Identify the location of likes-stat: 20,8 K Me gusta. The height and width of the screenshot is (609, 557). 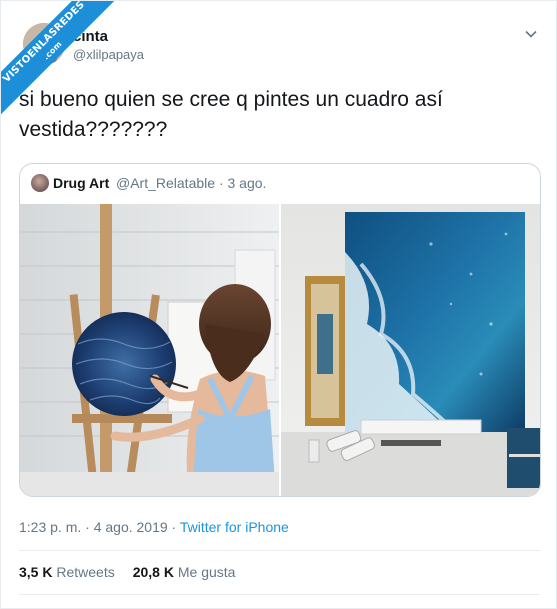
(184, 572).